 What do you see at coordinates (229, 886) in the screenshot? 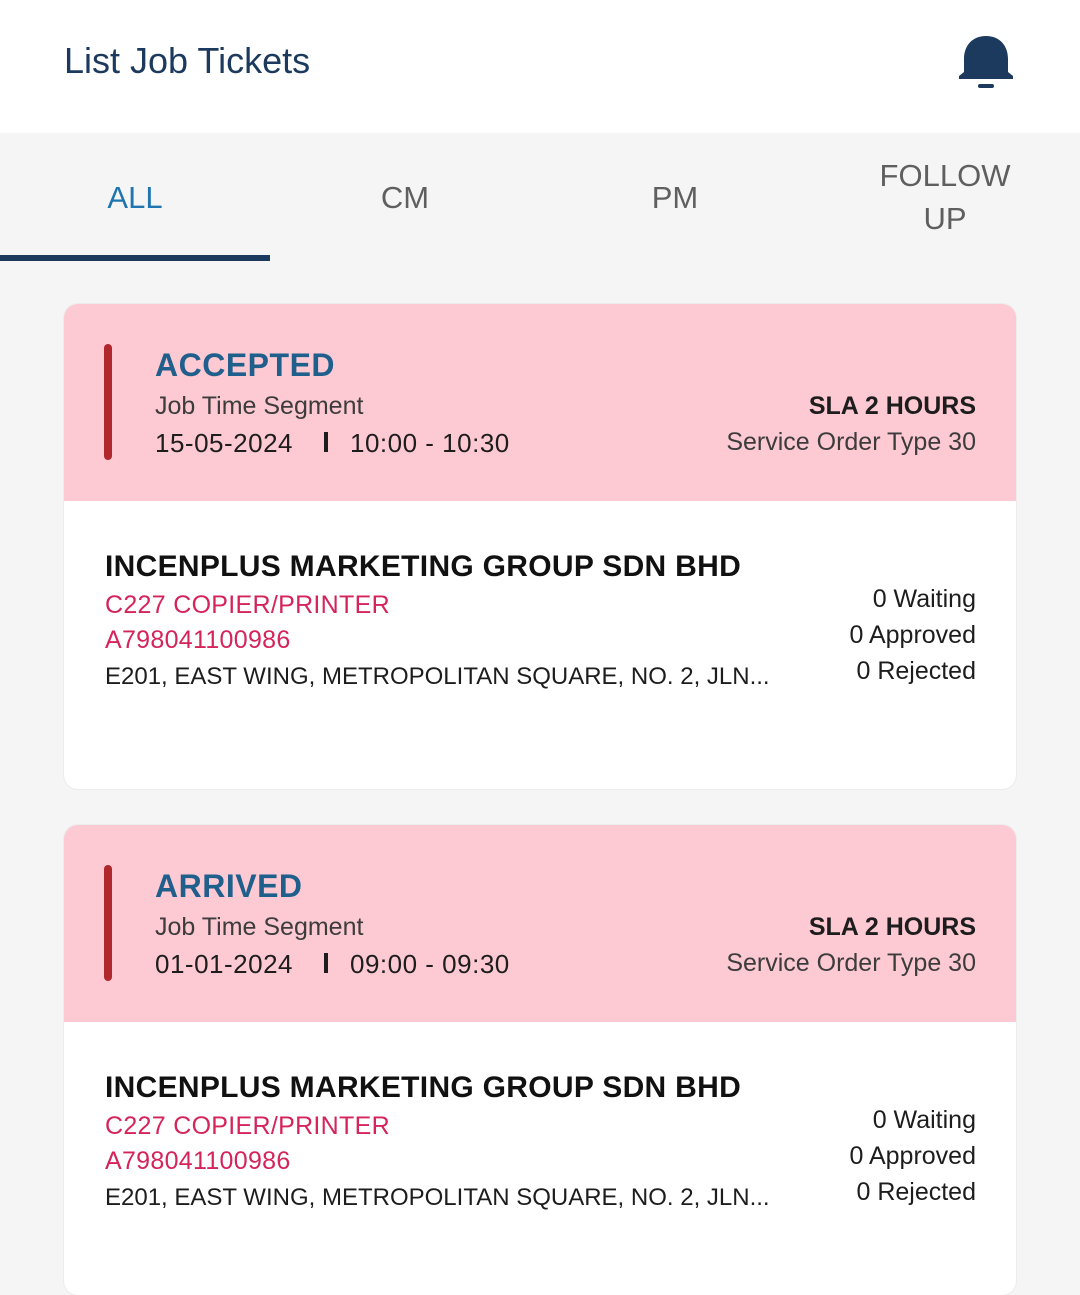
I see `ticket-status: ARRIVED` at bounding box center [229, 886].